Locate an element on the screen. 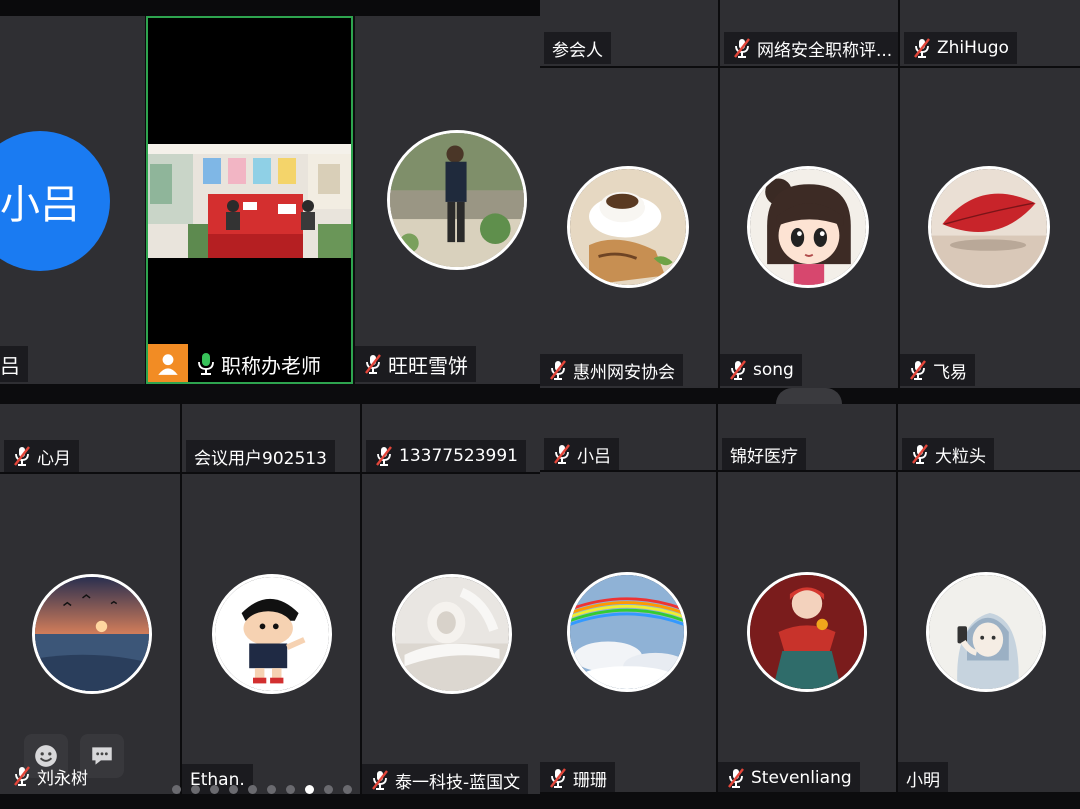 Image resolution: width=1080 pixels, height=809 pixels. man-standing-image is located at coordinates (457, 200).